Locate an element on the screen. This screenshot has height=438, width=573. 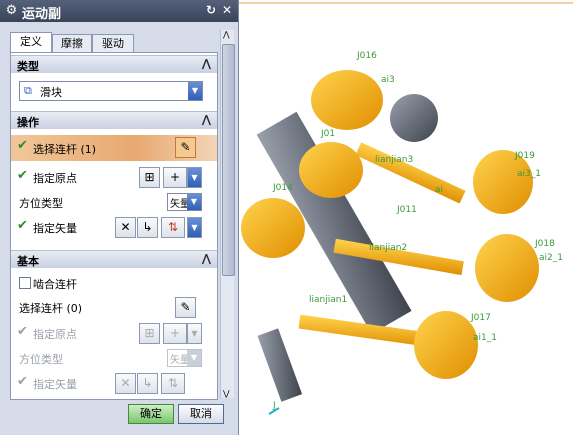
base-orientation-type-dropdown: 矢量 ▼ is located at coordinates (184, 358).